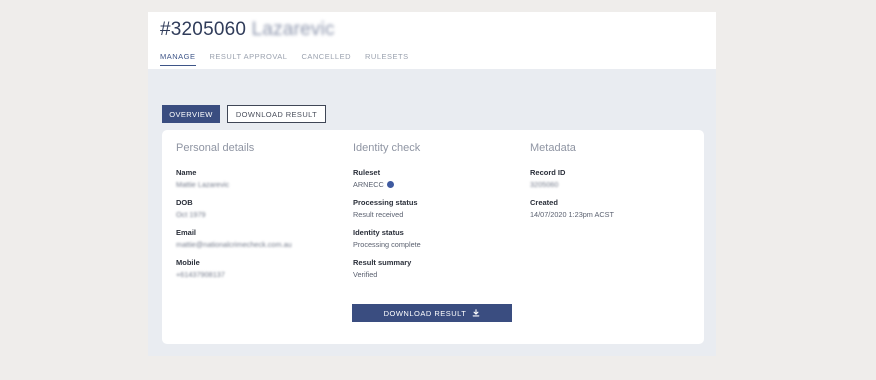 The width and height of the screenshot is (876, 380). Describe the element at coordinates (438, 178) in the screenshot. I see `ruleset-field: Ruleset ARNECC` at that location.